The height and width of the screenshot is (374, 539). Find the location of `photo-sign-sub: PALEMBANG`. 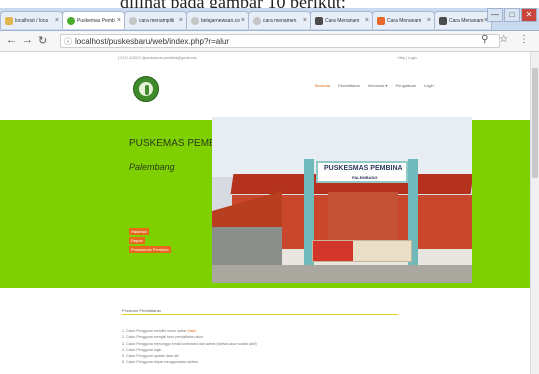

photo-sign-sub: PALEMBANG is located at coordinates (365, 177).